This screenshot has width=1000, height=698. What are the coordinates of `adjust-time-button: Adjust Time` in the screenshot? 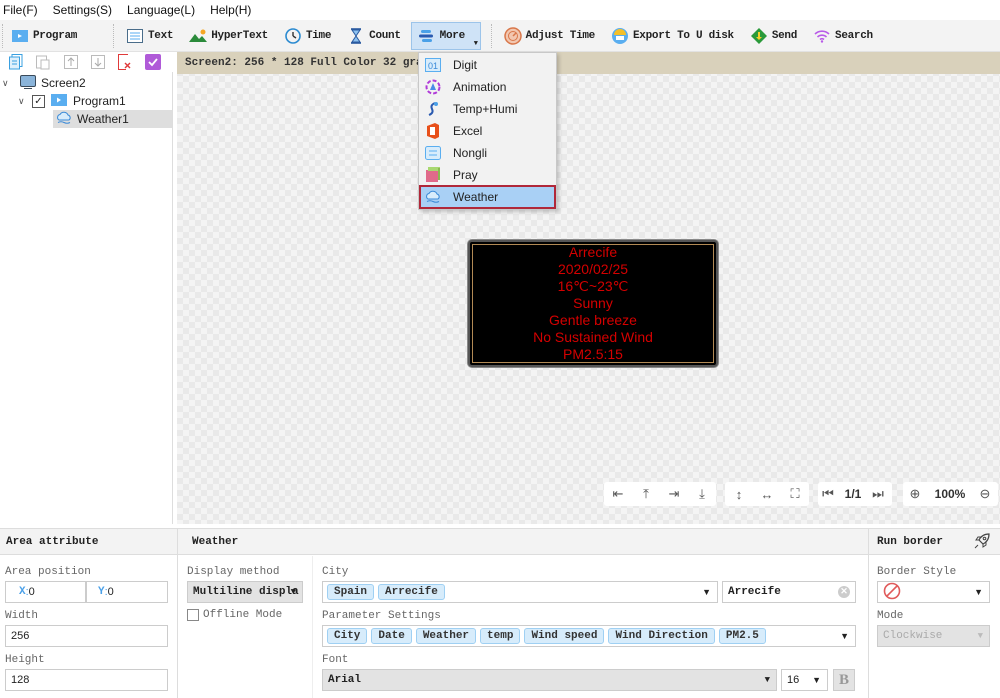 It's located at (549, 36).